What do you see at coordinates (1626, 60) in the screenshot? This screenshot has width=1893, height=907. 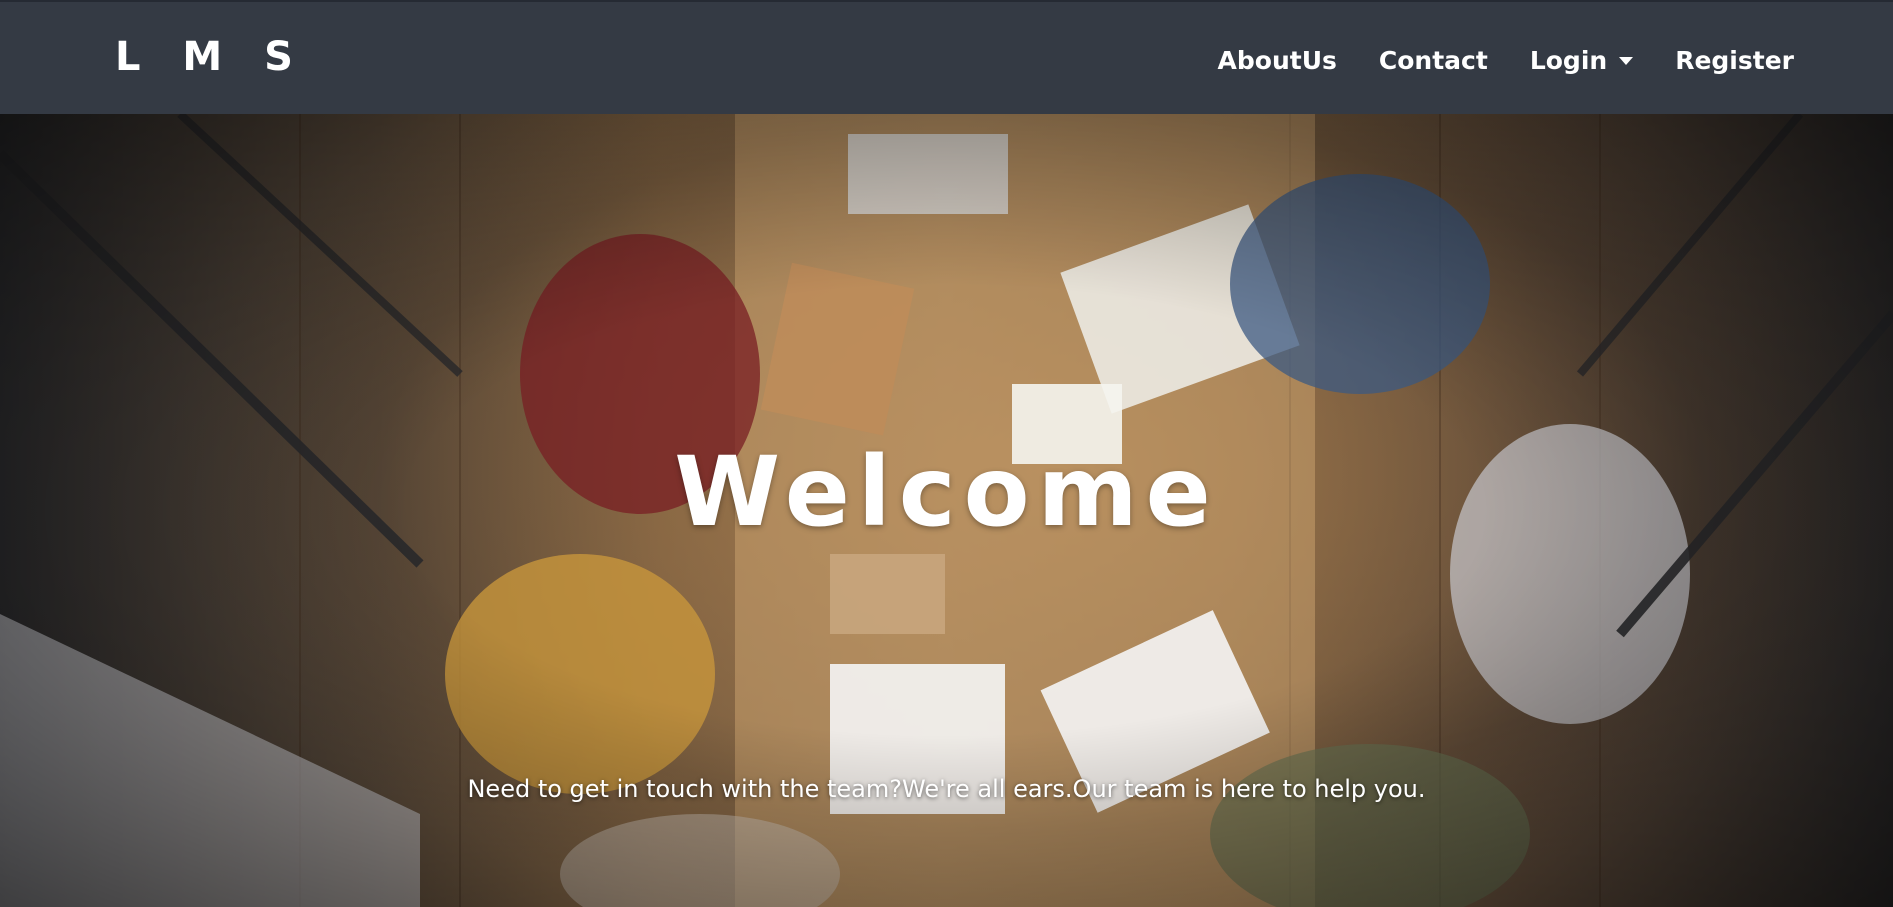 I see `caret-down-icon` at bounding box center [1626, 60].